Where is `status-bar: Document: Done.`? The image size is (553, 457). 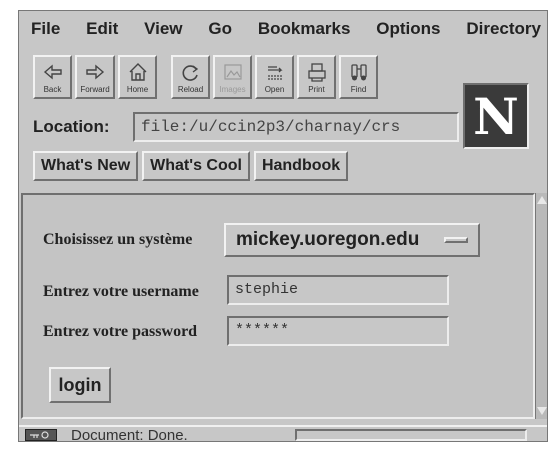
status-bar: Document: Done. is located at coordinates (283, 434).